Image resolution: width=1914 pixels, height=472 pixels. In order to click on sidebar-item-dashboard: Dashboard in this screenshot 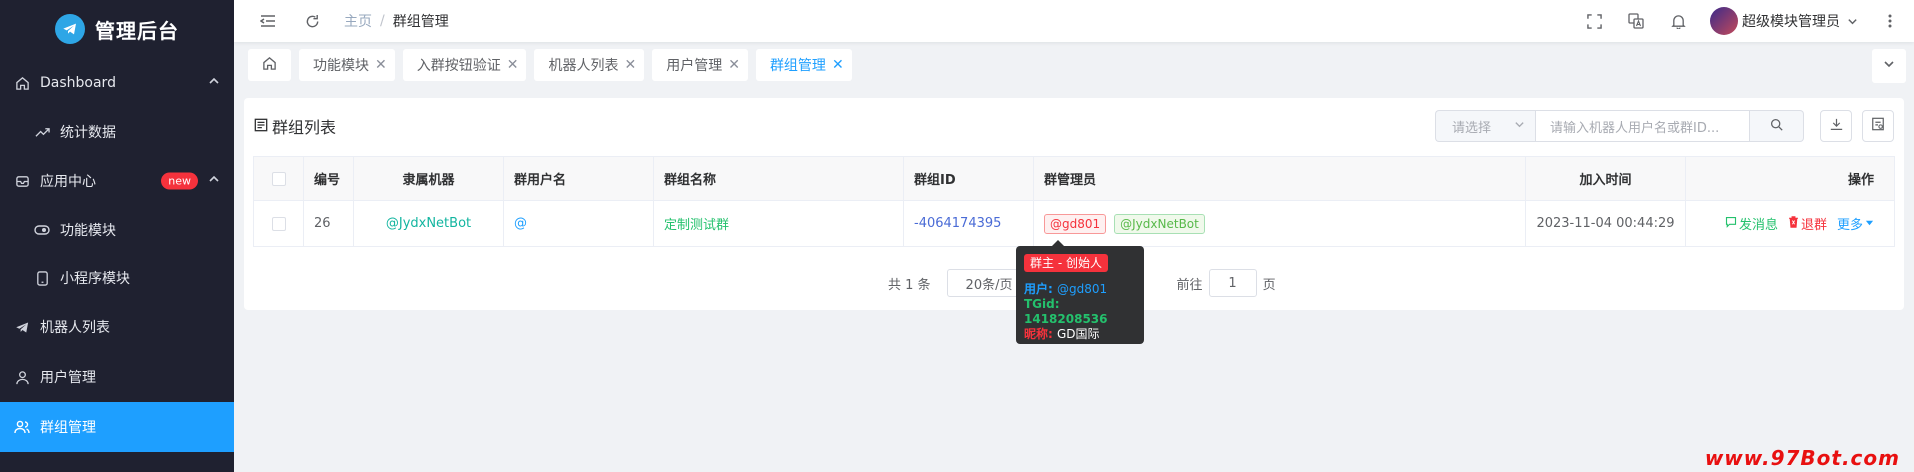, I will do `click(117, 83)`.